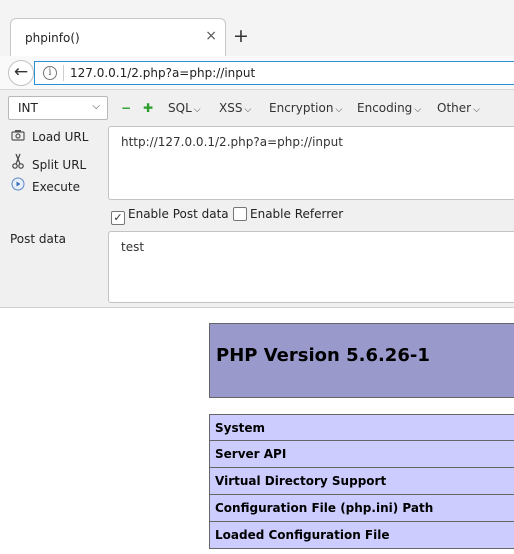  I want to click on browser-tab: phpinfo() ×, so click(118, 37).